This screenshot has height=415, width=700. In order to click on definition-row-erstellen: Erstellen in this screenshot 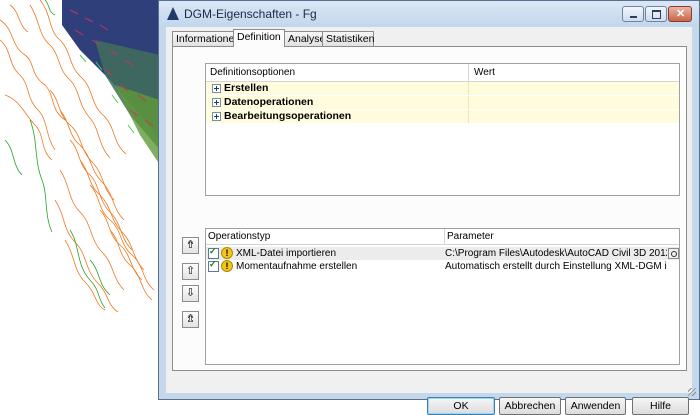, I will do `click(442, 88)`.